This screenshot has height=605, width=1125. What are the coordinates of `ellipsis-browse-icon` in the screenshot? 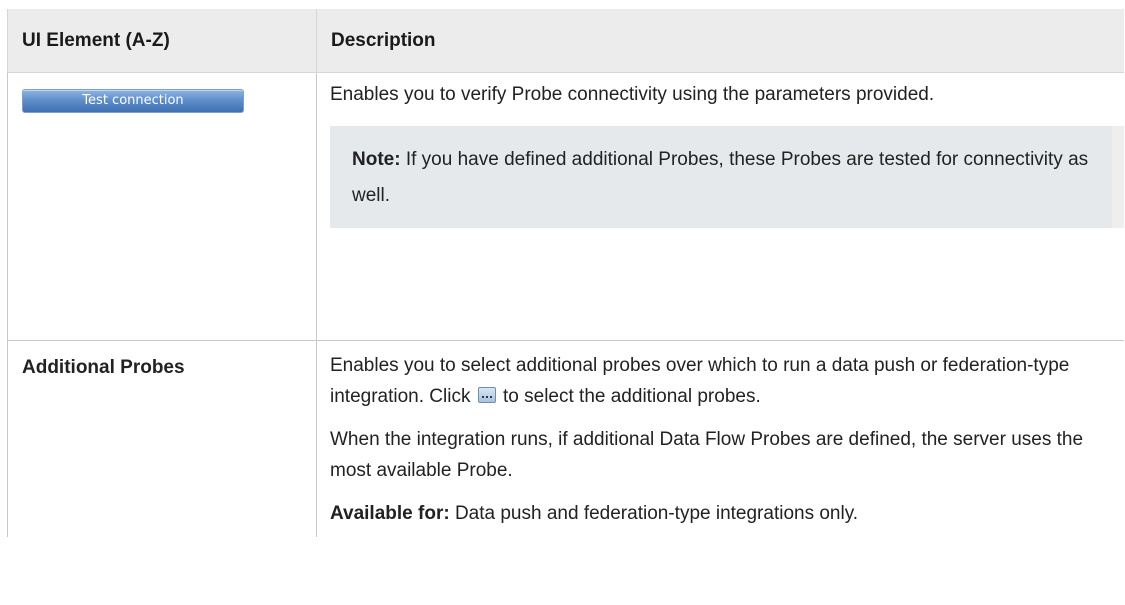 It's located at (486, 395).